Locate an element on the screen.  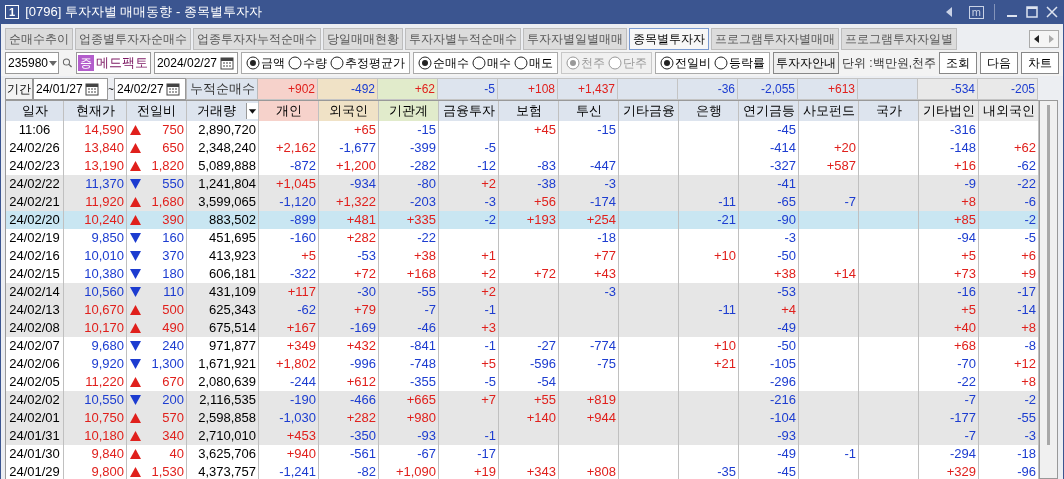
total-cell: -492 is located at coordinates (348, 89).